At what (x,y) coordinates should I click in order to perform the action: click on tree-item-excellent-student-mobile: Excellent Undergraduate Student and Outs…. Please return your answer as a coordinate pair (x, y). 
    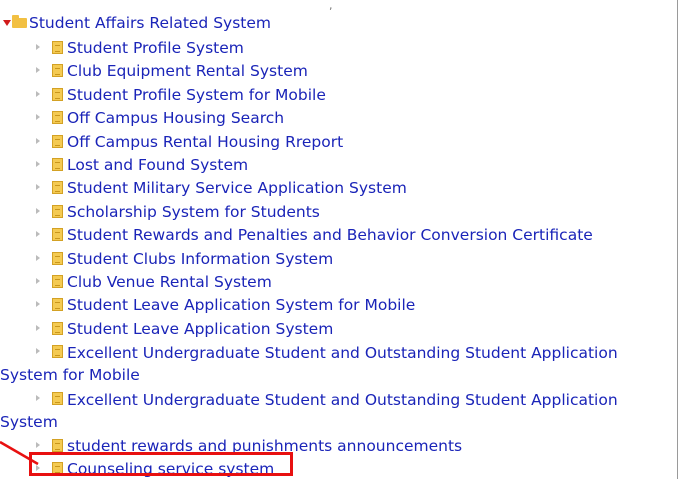
    Looking at the image, I should click on (338, 363).